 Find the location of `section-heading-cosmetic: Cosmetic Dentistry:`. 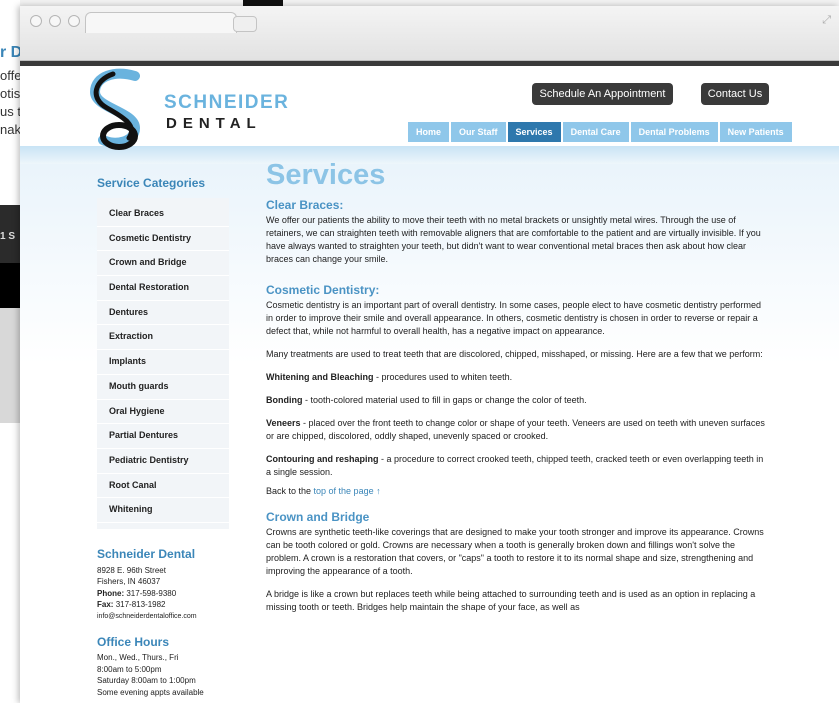

section-heading-cosmetic: Cosmetic Dentistry: is located at coordinates (323, 290).